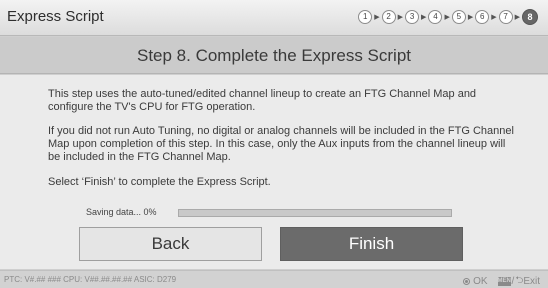 Image resolution: width=548 pixels, height=288 pixels. Describe the element at coordinates (480, 281) in the screenshot. I see `ok-label: OK` at that location.